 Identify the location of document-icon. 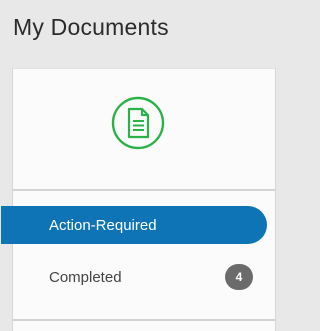
(138, 123).